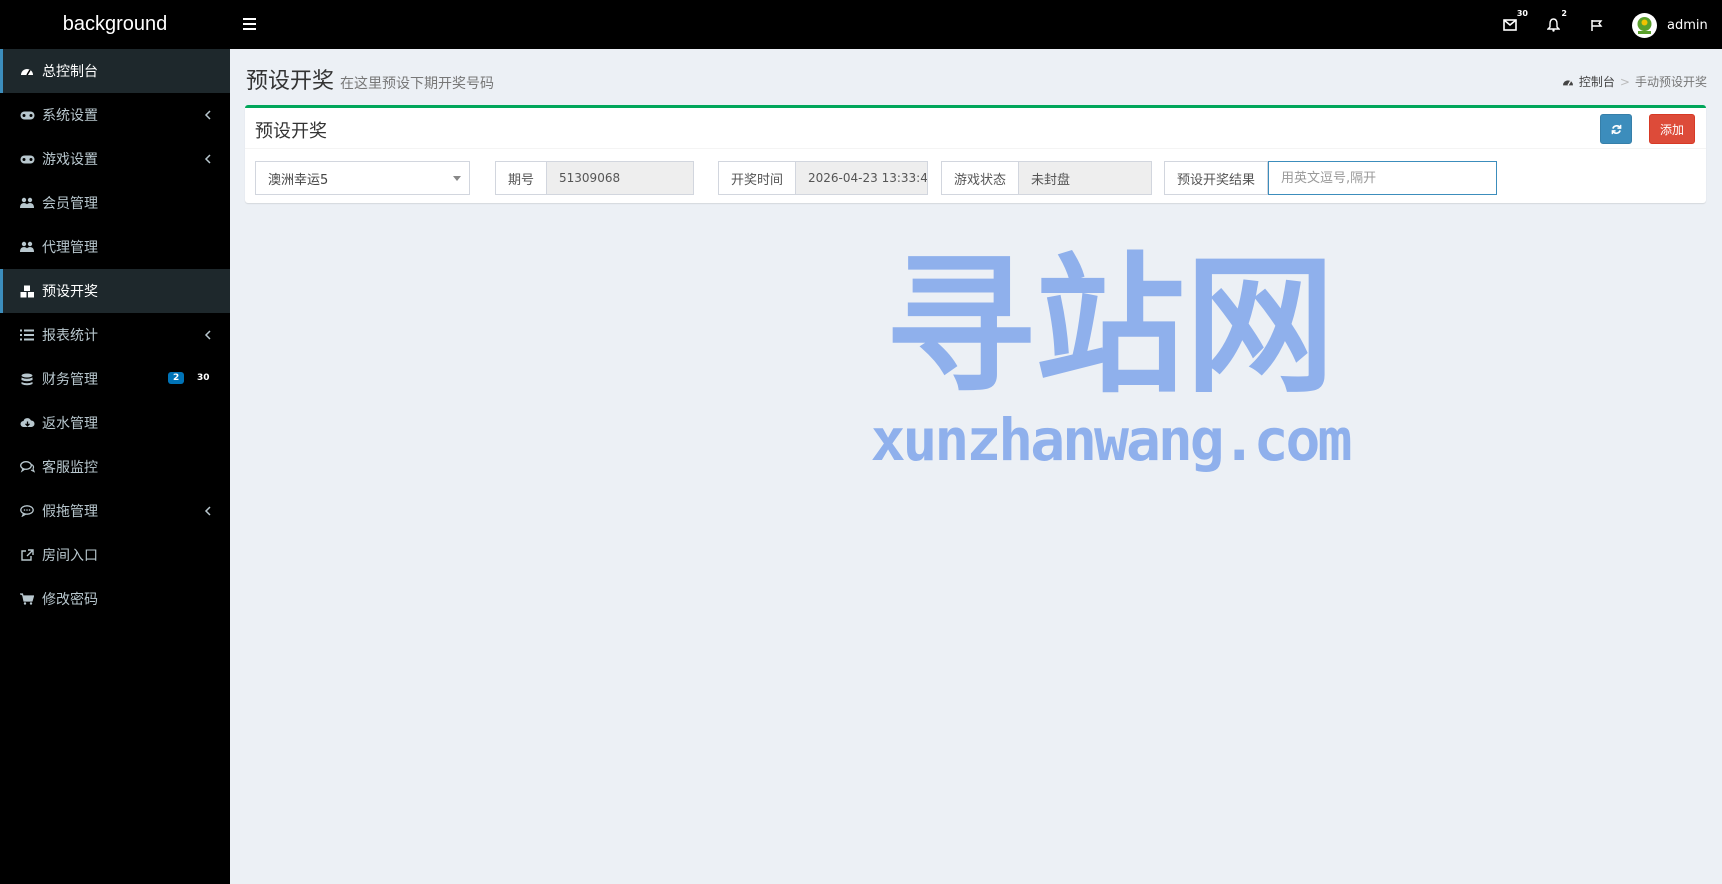 Image resolution: width=1722 pixels, height=884 pixels. I want to click on period-field: 期号 51309068, so click(595, 178).